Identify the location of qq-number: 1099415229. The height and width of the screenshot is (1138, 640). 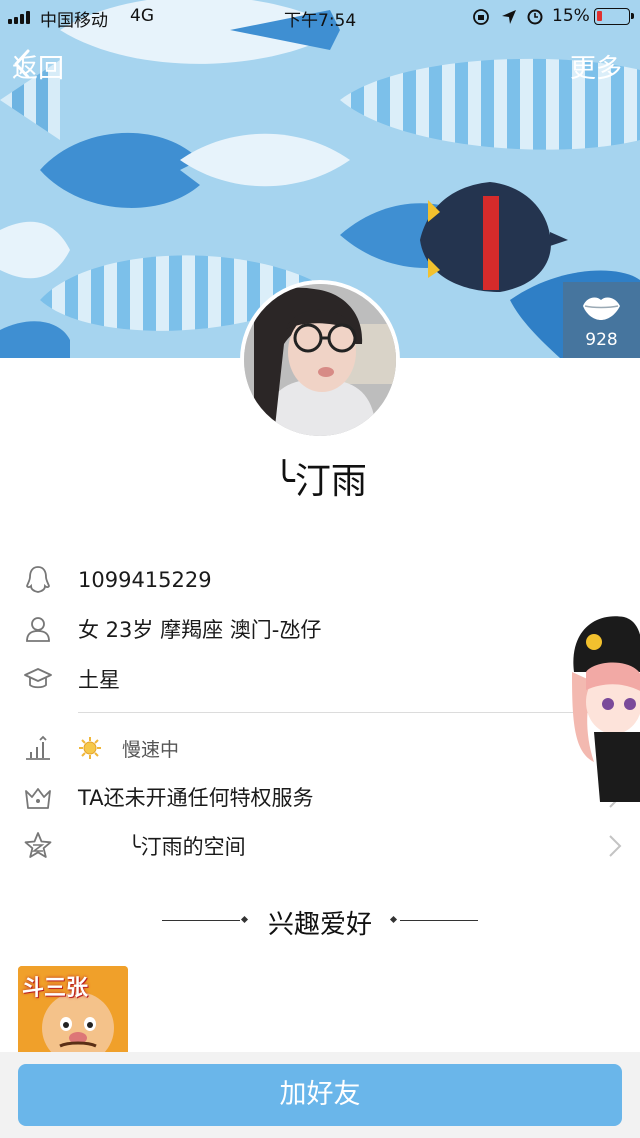
(145, 580).